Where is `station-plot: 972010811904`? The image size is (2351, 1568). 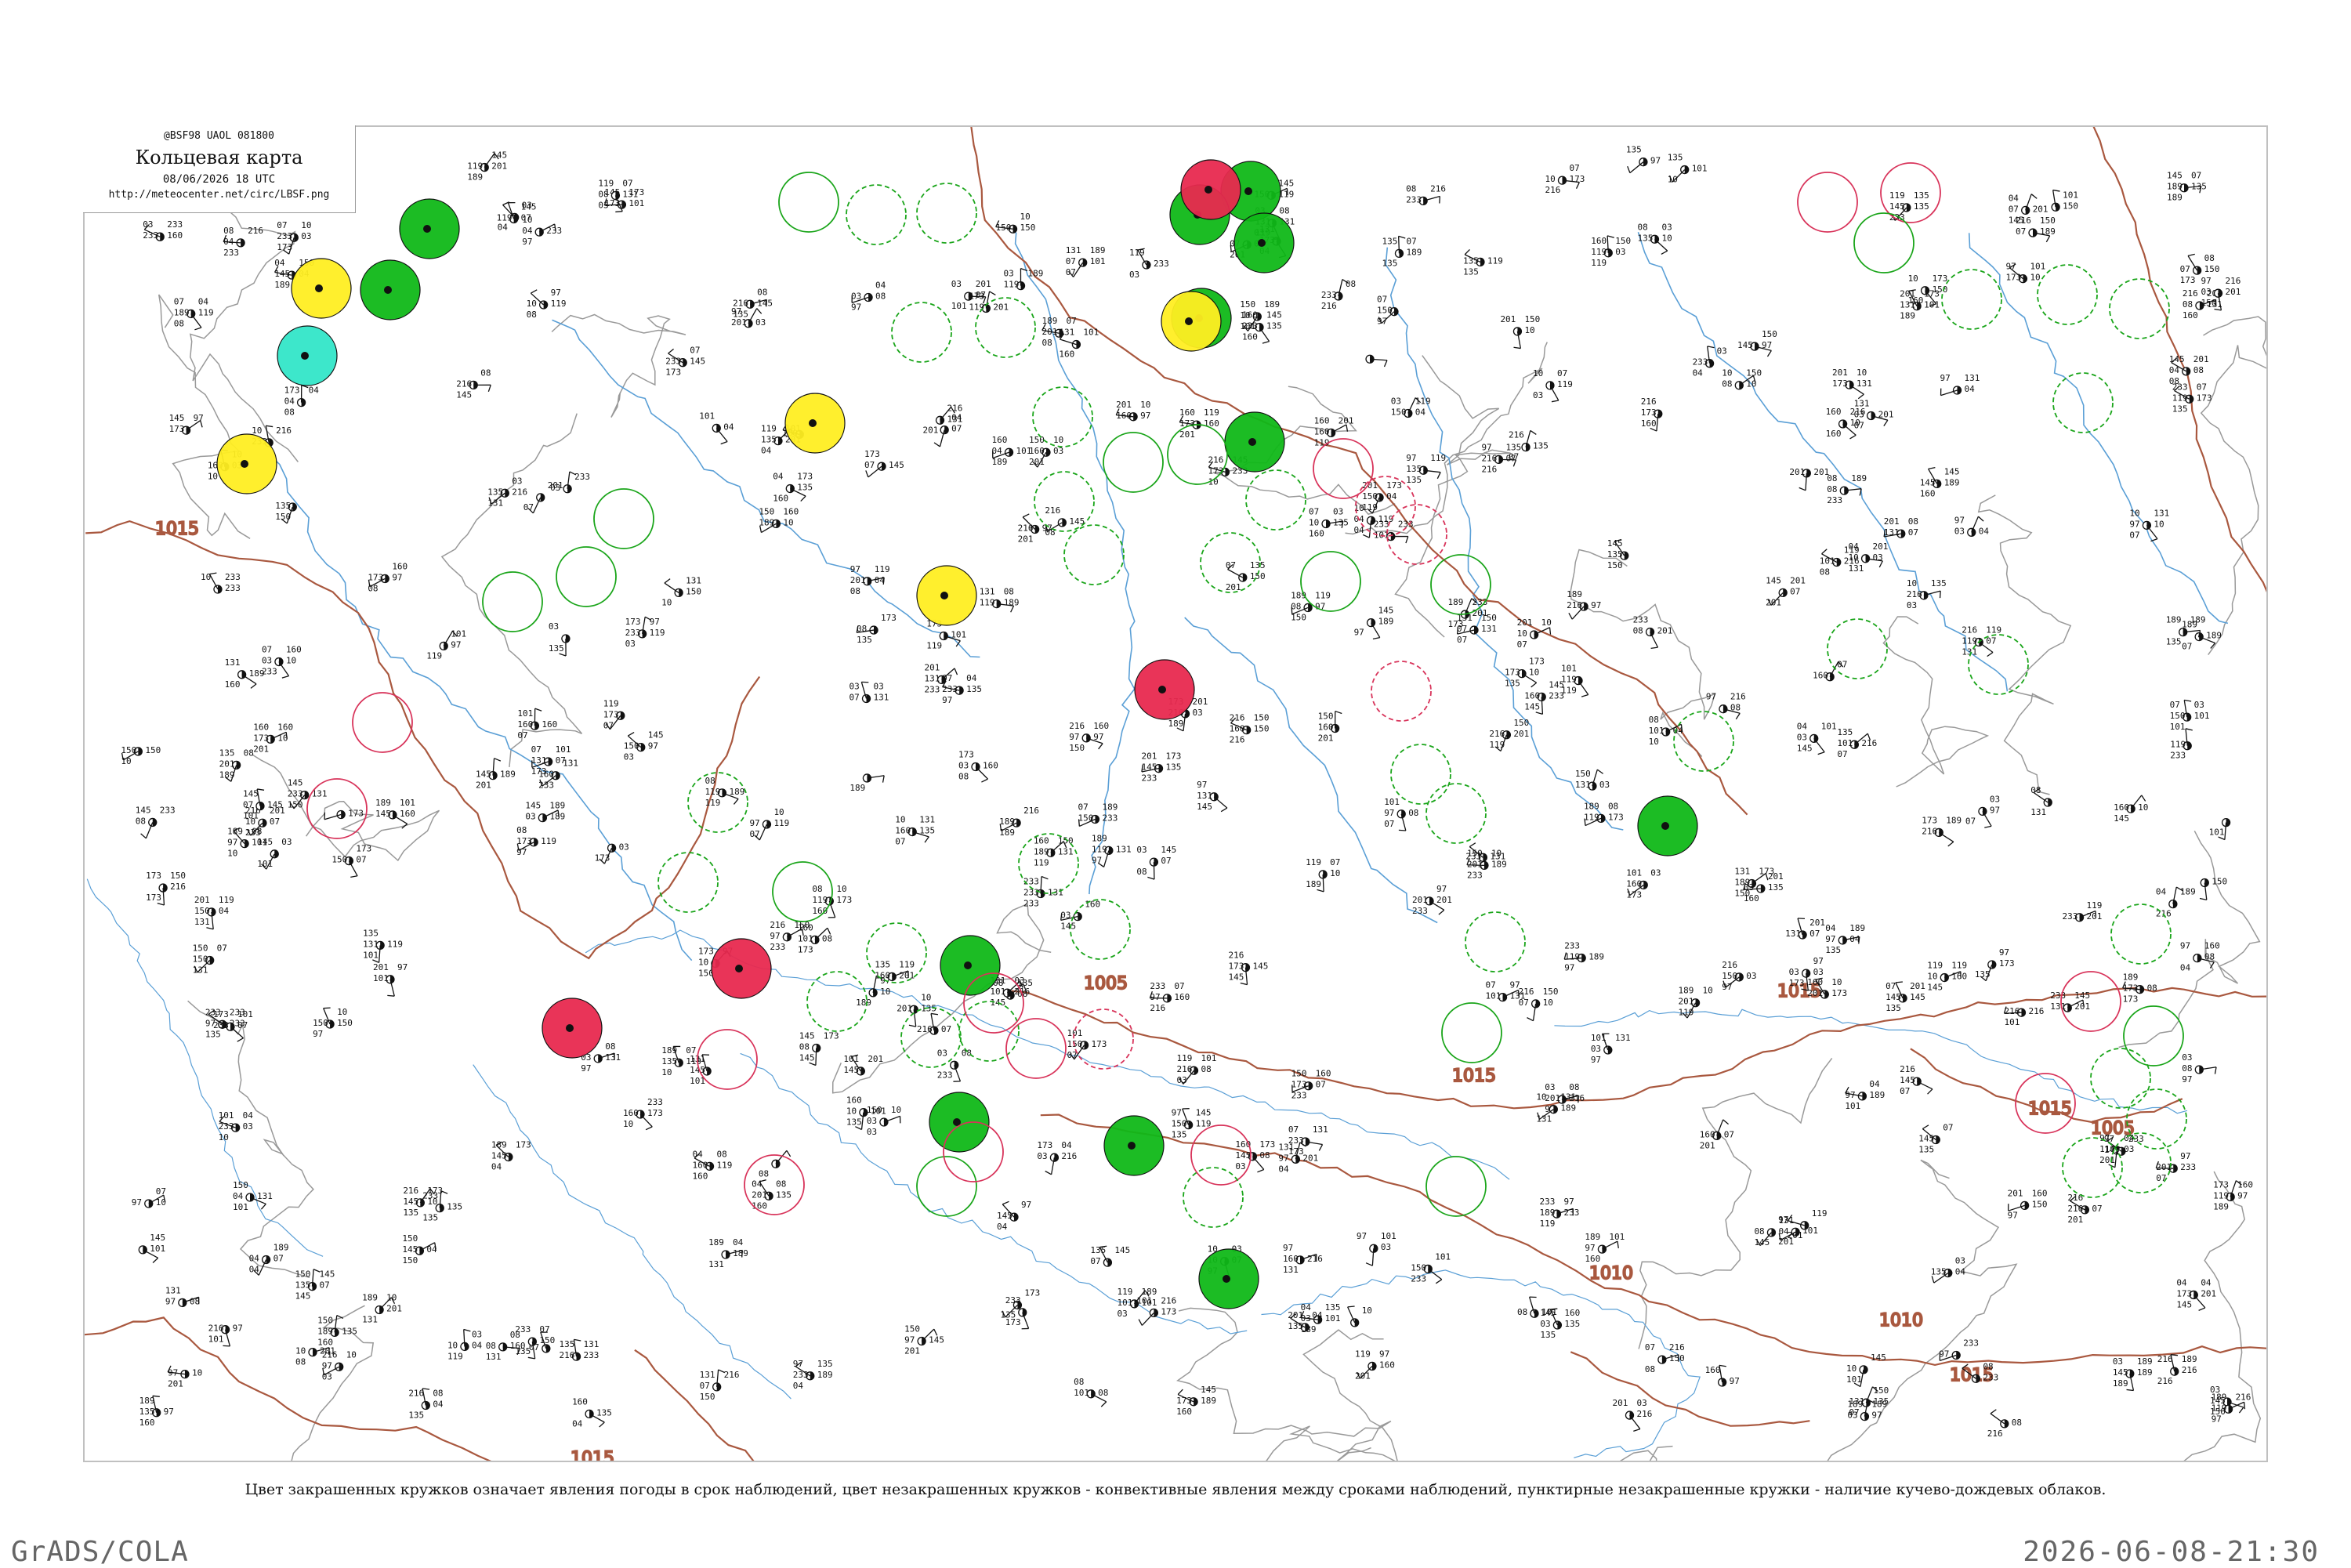
station-plot: 972010811904 is located at coordinates (870, 580).